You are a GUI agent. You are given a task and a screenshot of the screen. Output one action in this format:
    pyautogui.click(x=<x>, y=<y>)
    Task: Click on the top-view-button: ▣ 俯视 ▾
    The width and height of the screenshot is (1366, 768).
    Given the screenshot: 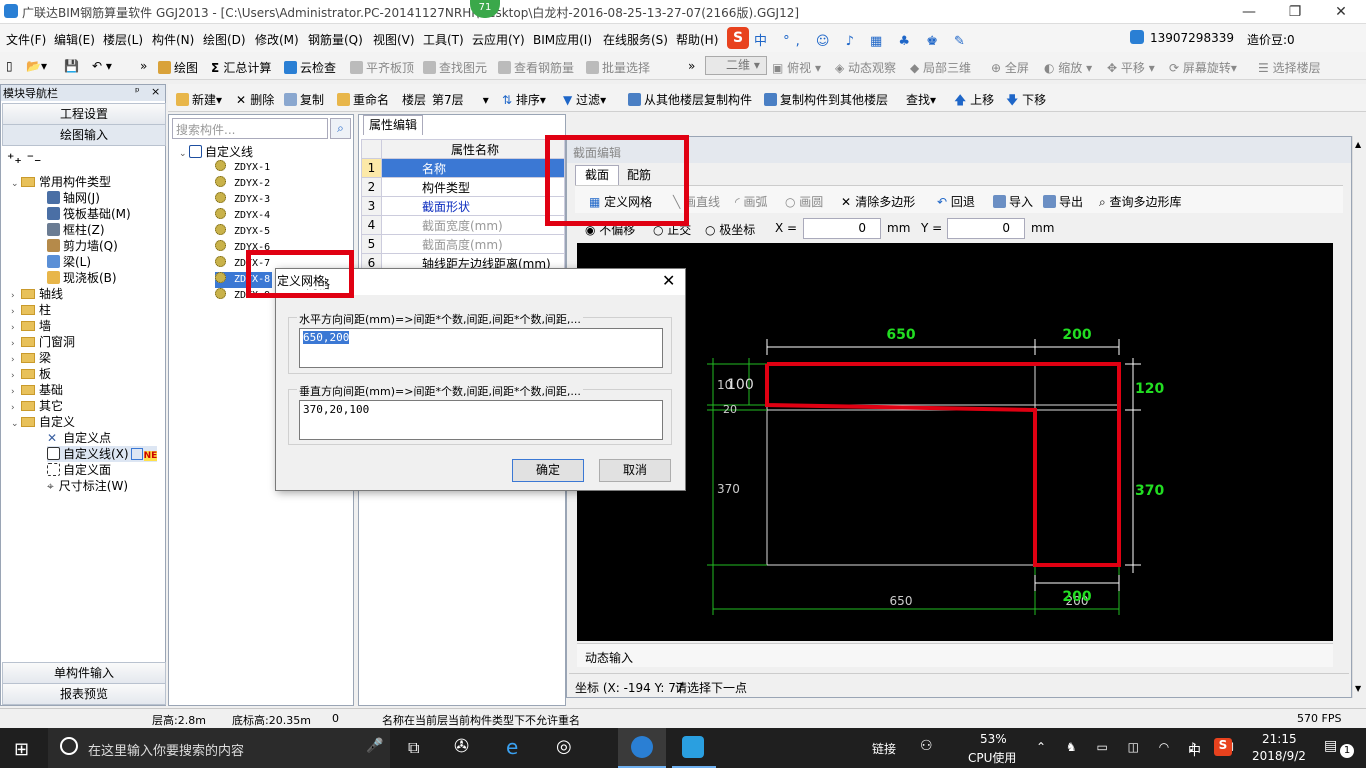 What is the action you would take?
    pyautogui.click(x=796, y=67)
    